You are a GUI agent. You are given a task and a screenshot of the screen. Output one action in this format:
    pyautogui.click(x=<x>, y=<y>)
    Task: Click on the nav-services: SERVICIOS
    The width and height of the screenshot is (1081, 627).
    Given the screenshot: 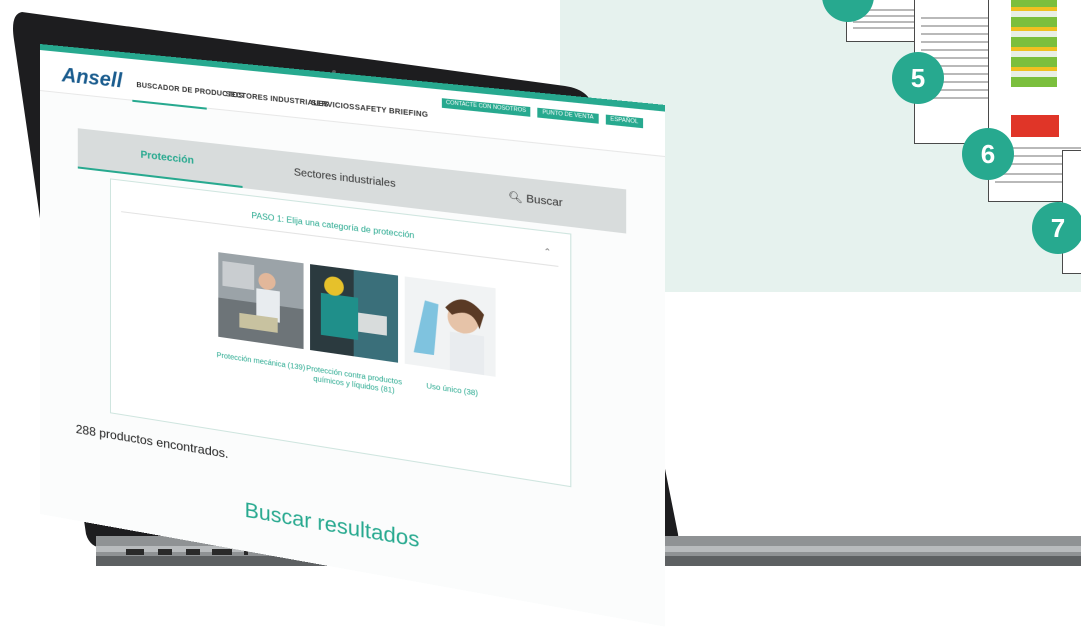 What is the action you would take?
    pyautogui.click(x=332, y=106)
    